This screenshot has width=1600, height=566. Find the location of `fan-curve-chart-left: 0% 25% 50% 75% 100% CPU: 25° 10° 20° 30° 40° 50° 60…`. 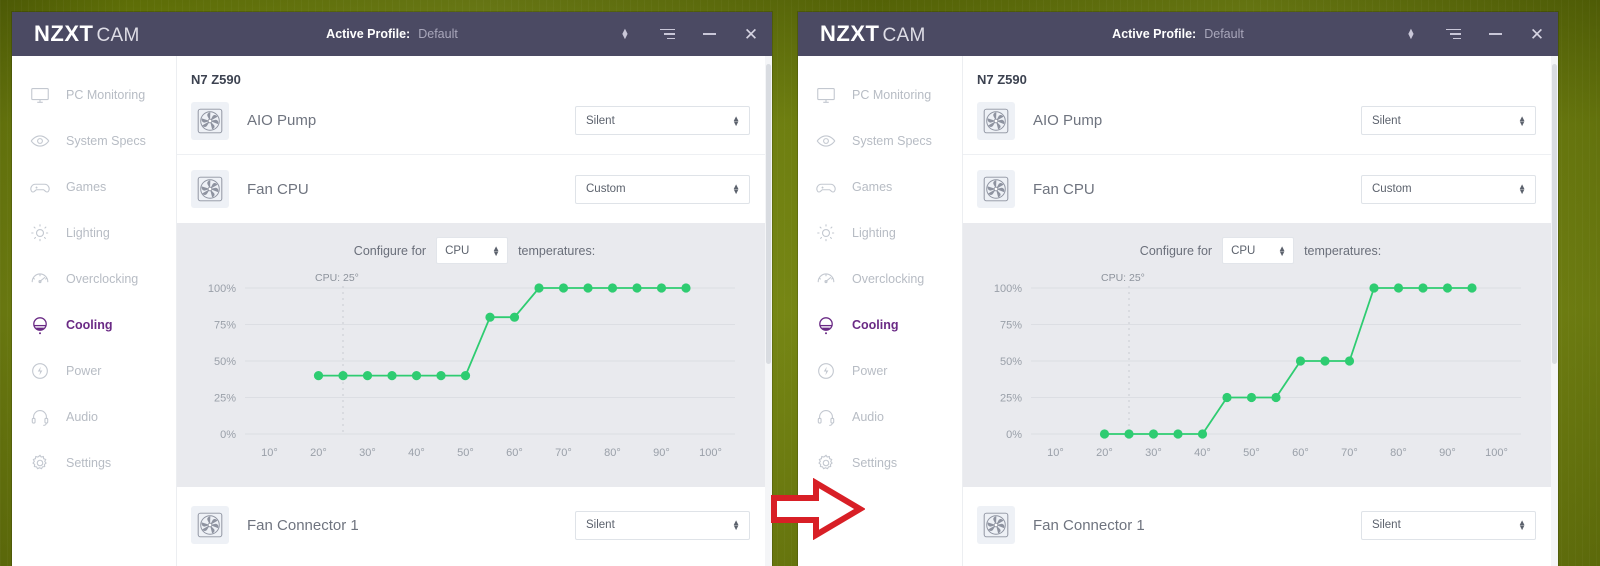

fan-curve-chart-left: 0% 25% 50% 75% 100% CPU: 25° 10° 20° 30° 40° 50° 60… is located at coordinates (474, 372).